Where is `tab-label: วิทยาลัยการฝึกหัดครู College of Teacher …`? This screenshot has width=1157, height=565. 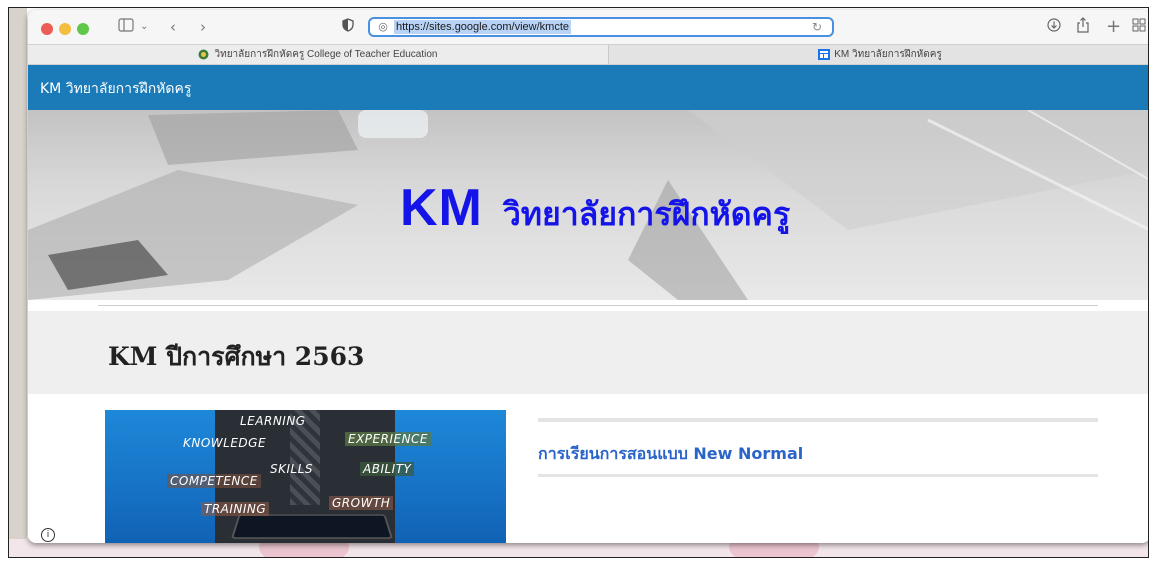
tab-label: วิทยาลัยการฝึกหัดครู College of Teacher … is located at coordinates (326, 54).